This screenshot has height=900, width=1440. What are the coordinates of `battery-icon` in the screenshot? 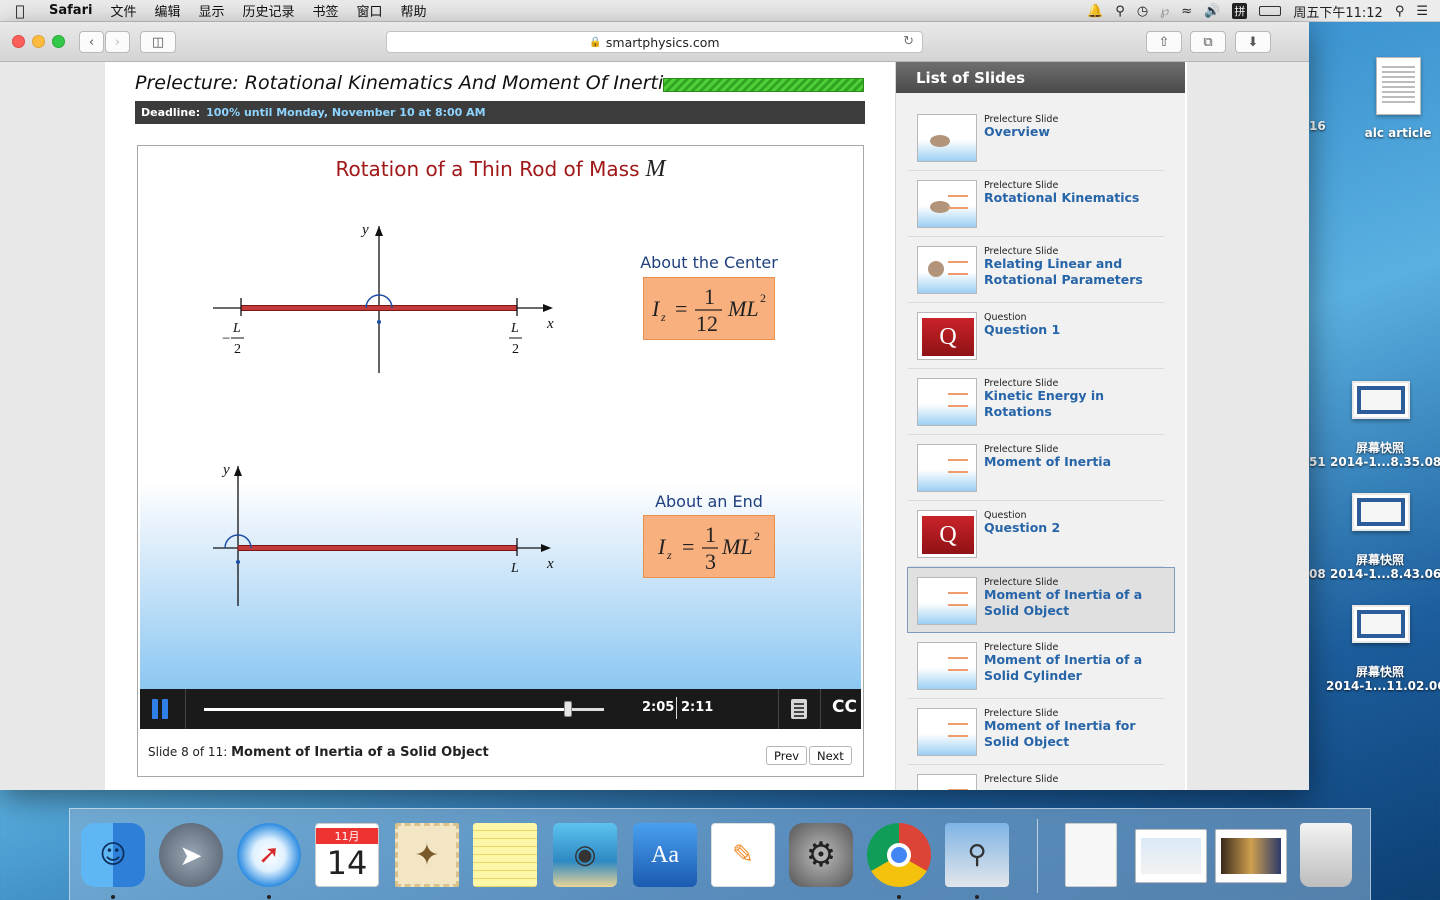 It's located at (1270, 11).